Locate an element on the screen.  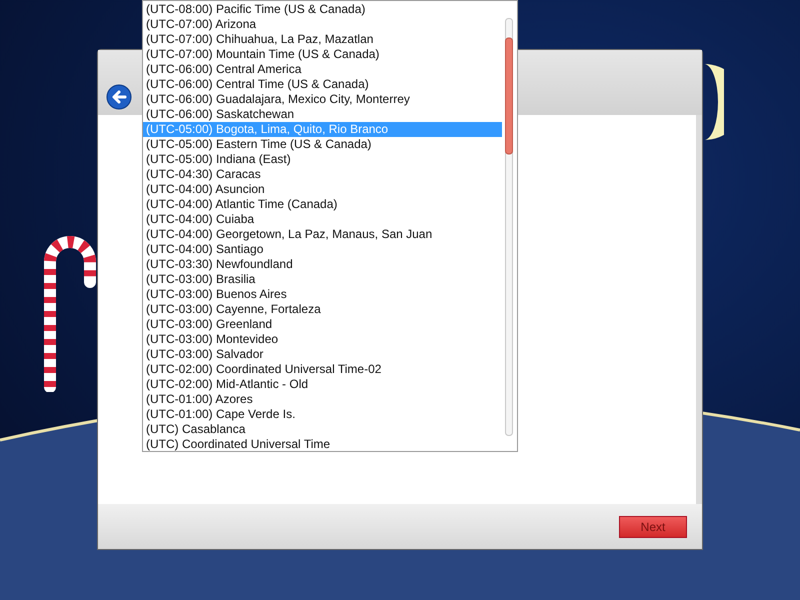
timezone-option: (UTC-01:00) Cape Verde Is. is located at coordinates (322, 414).